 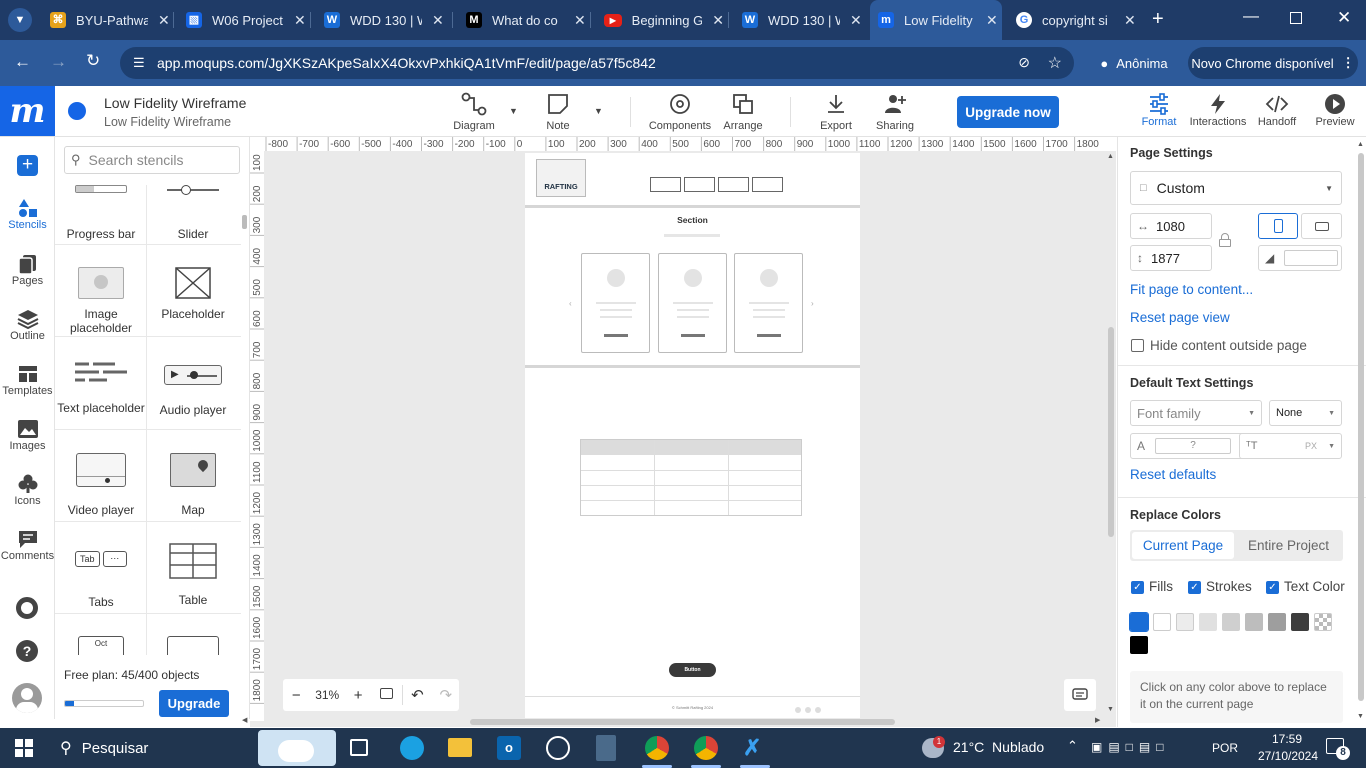 What do you see at coordinates (20, 20) in the screenshot?
I see `tab-search-button: ▼` at bounding box center [20, 20].